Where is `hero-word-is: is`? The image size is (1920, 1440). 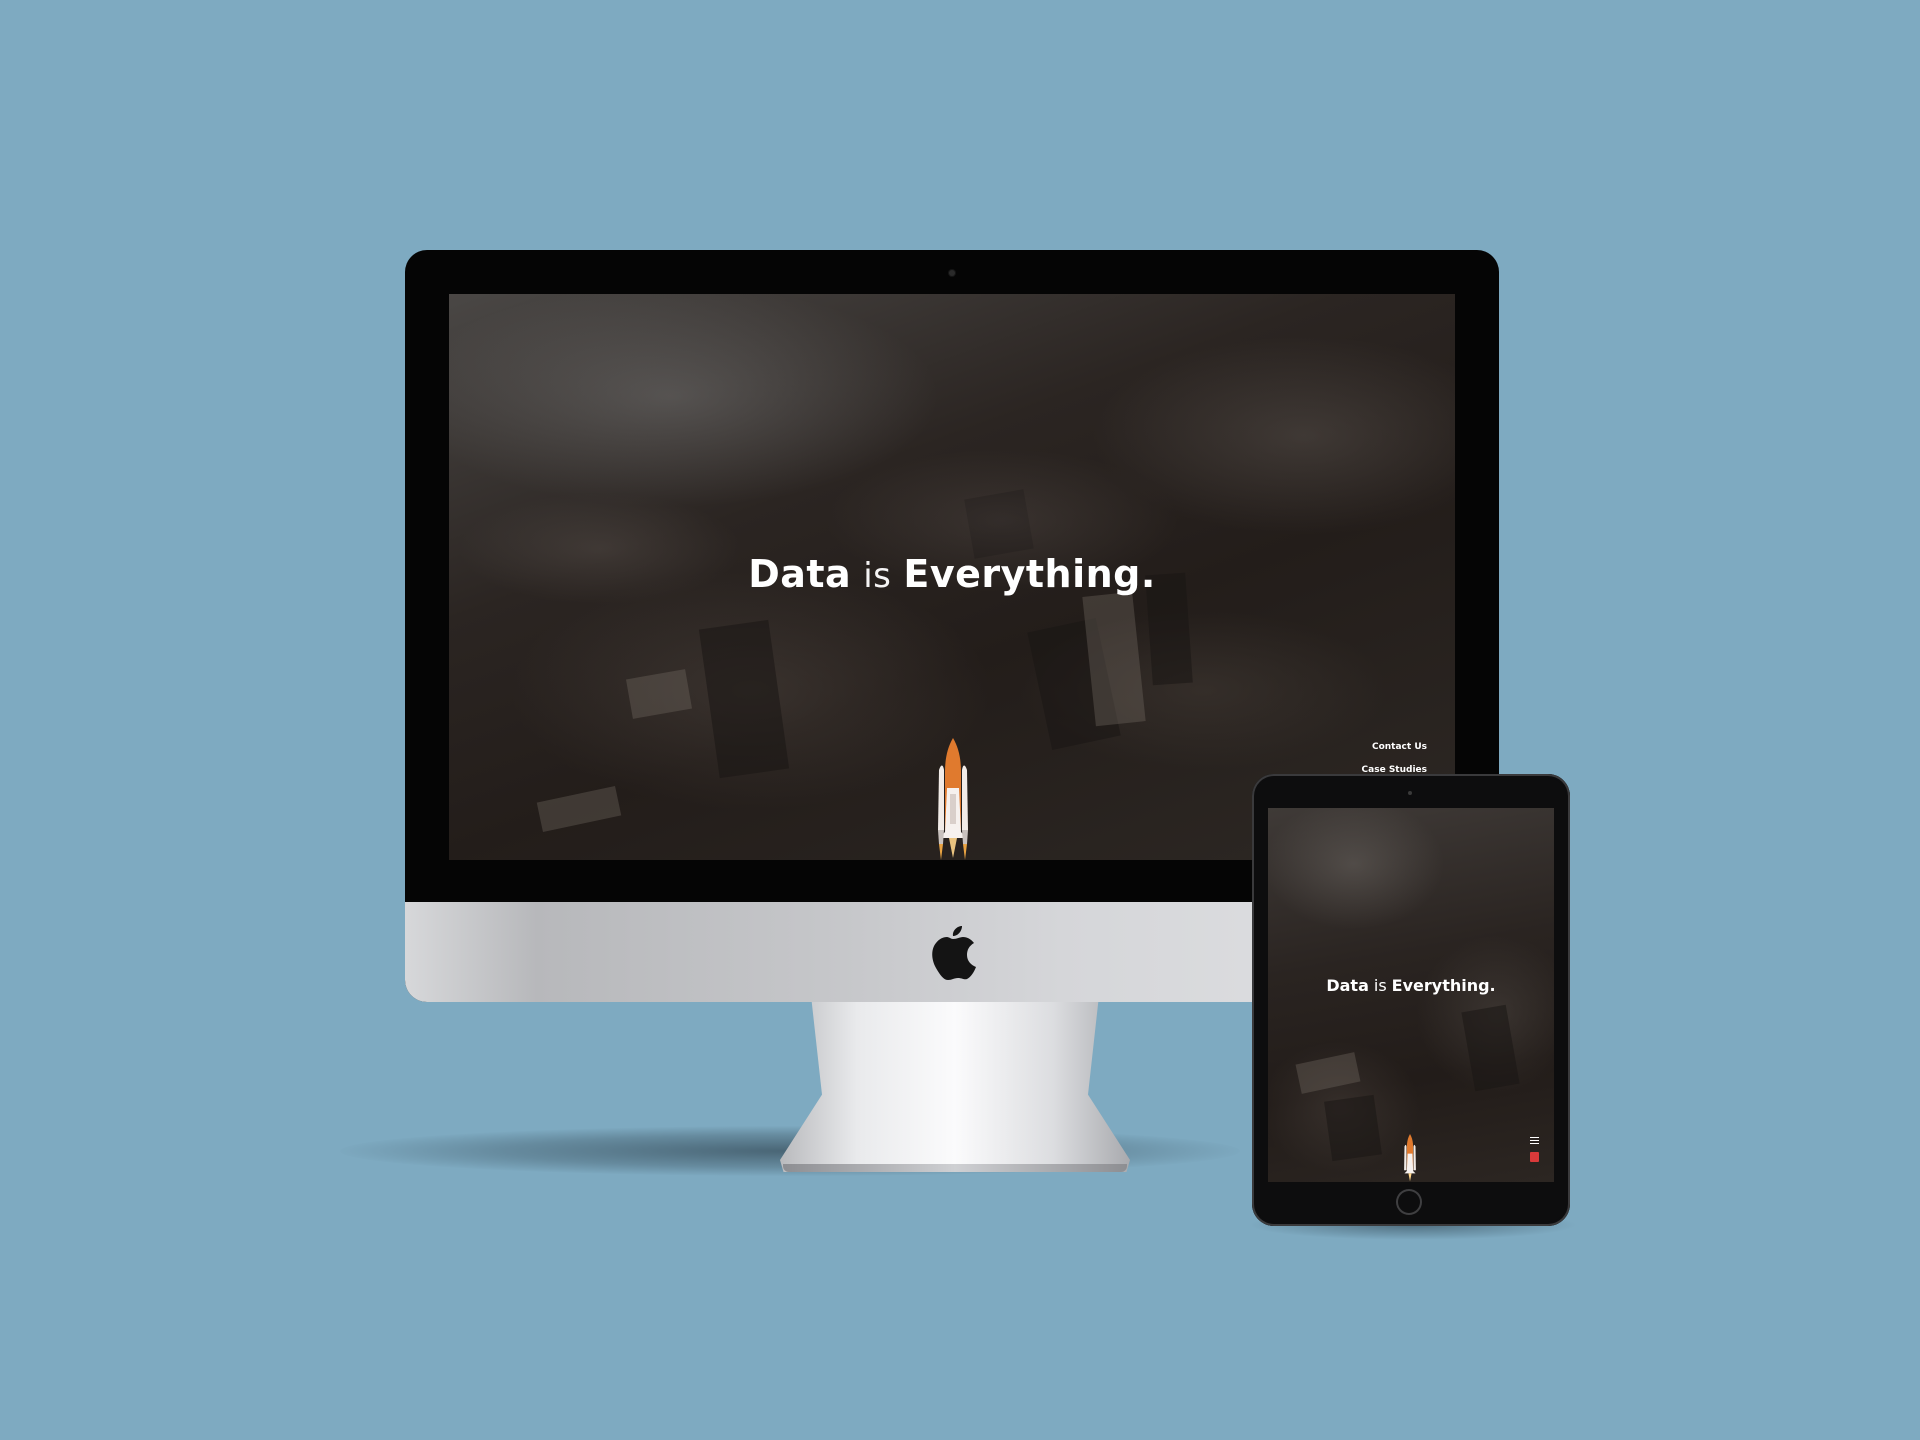 hero-word-is: is is located at coordinates (877, 576).